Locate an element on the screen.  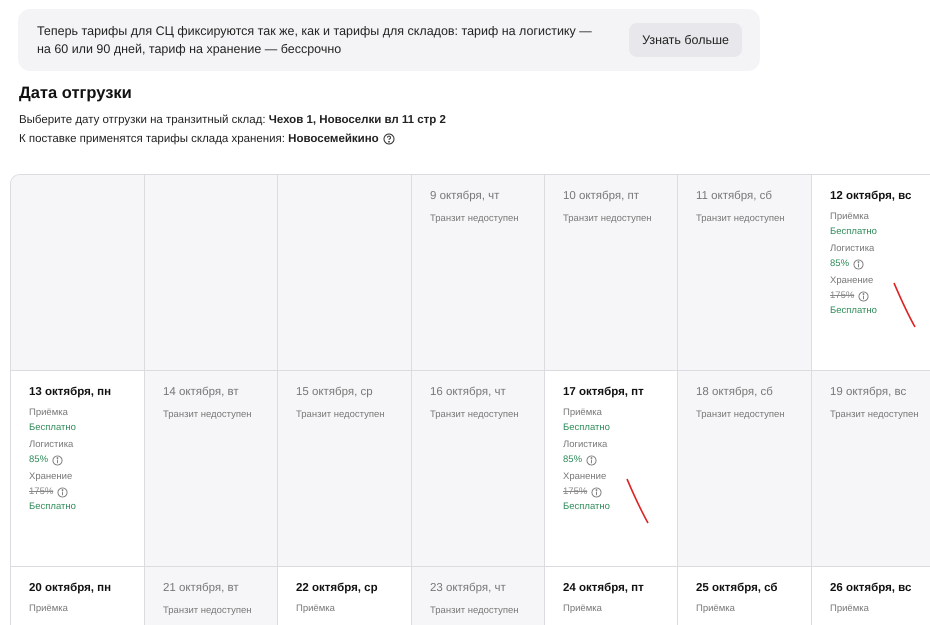
section-heading: Дата отгрузки is located at coordinates (76, 93).